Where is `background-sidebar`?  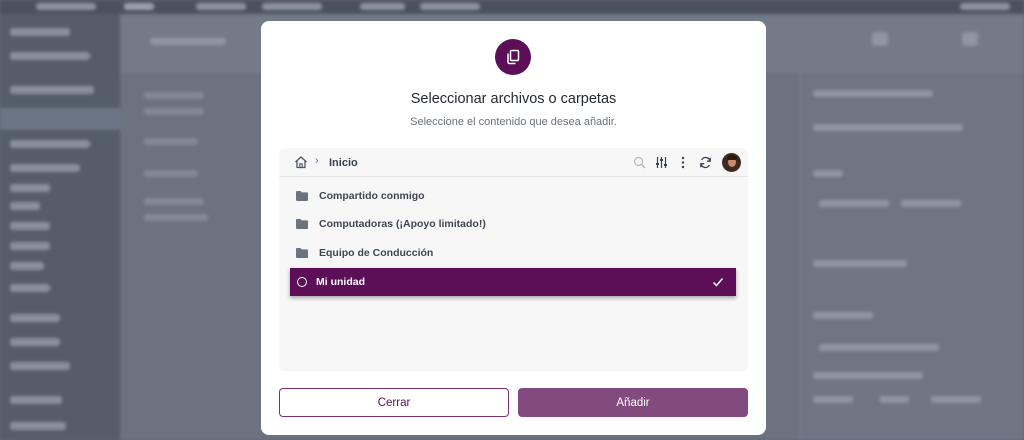 background-sidebar is located at coordinates (60, 227).